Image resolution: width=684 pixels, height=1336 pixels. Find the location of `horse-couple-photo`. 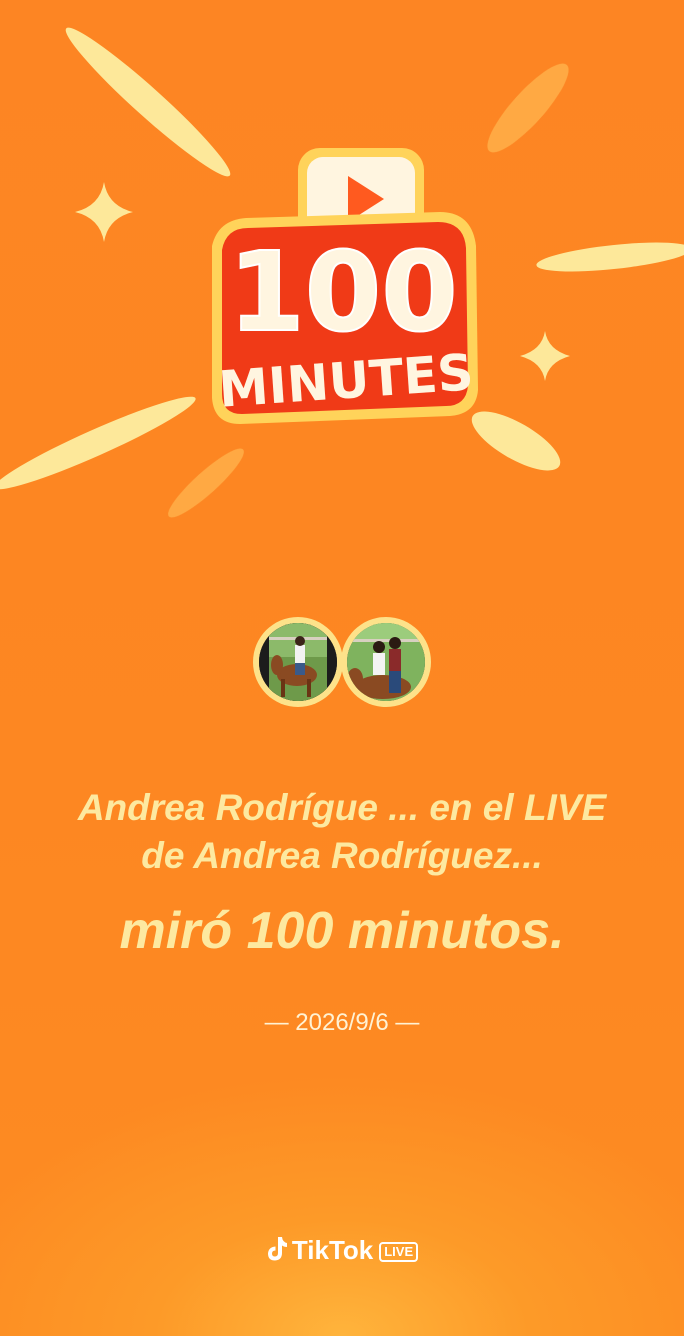

horse-couple-photo is located at coordinates (386, 662).